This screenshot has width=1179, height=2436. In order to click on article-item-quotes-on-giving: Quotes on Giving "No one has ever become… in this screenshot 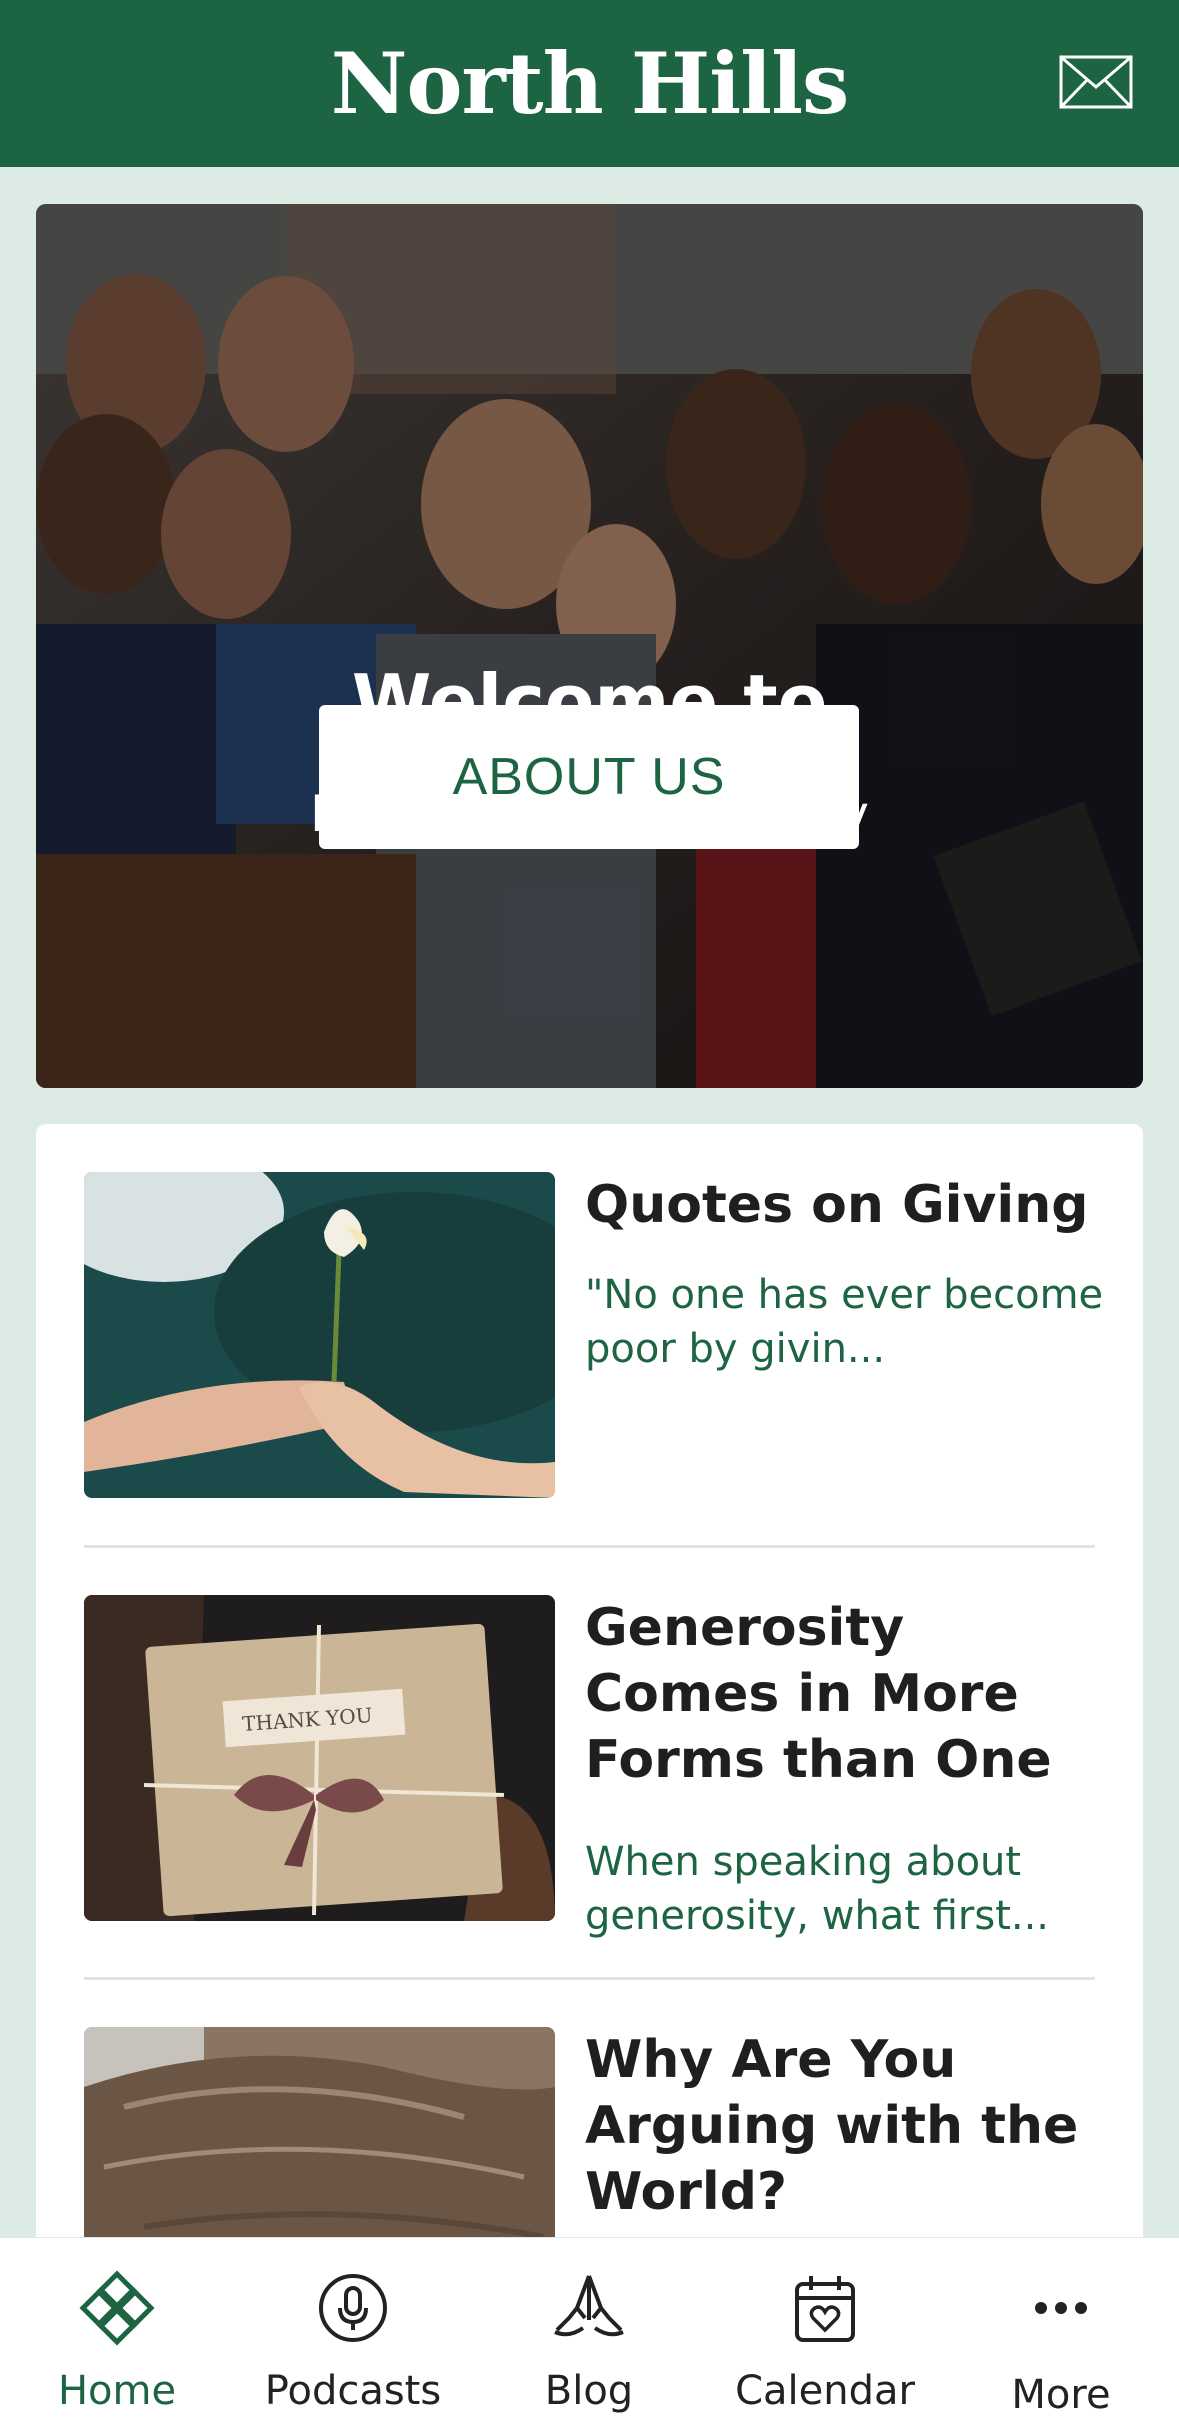, I will do `click(593, 1335)`.